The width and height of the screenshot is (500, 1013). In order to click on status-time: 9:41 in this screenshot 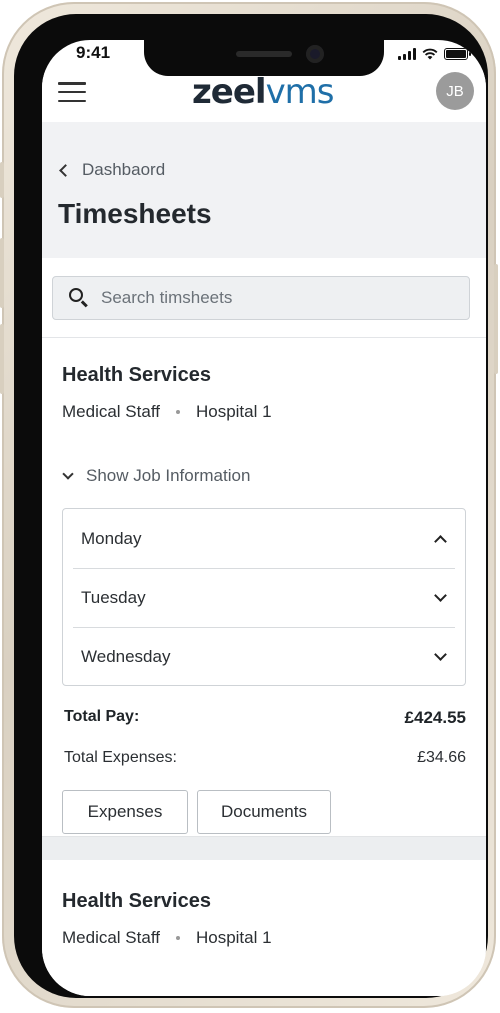, I will do `click(93, 52)`.